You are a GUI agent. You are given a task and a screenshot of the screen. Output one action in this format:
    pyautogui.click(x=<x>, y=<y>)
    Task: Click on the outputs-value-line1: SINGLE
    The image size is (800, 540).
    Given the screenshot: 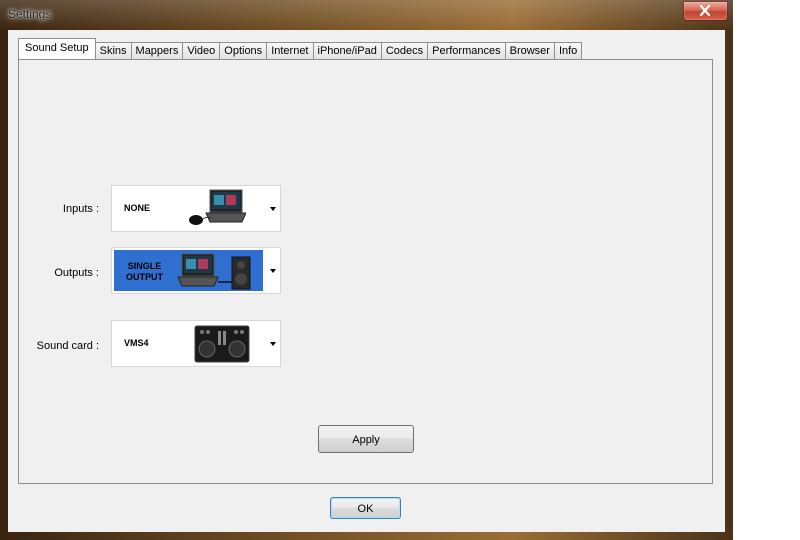 What is the action you would take?
    pyautogui.click(x=144, y=266)
    